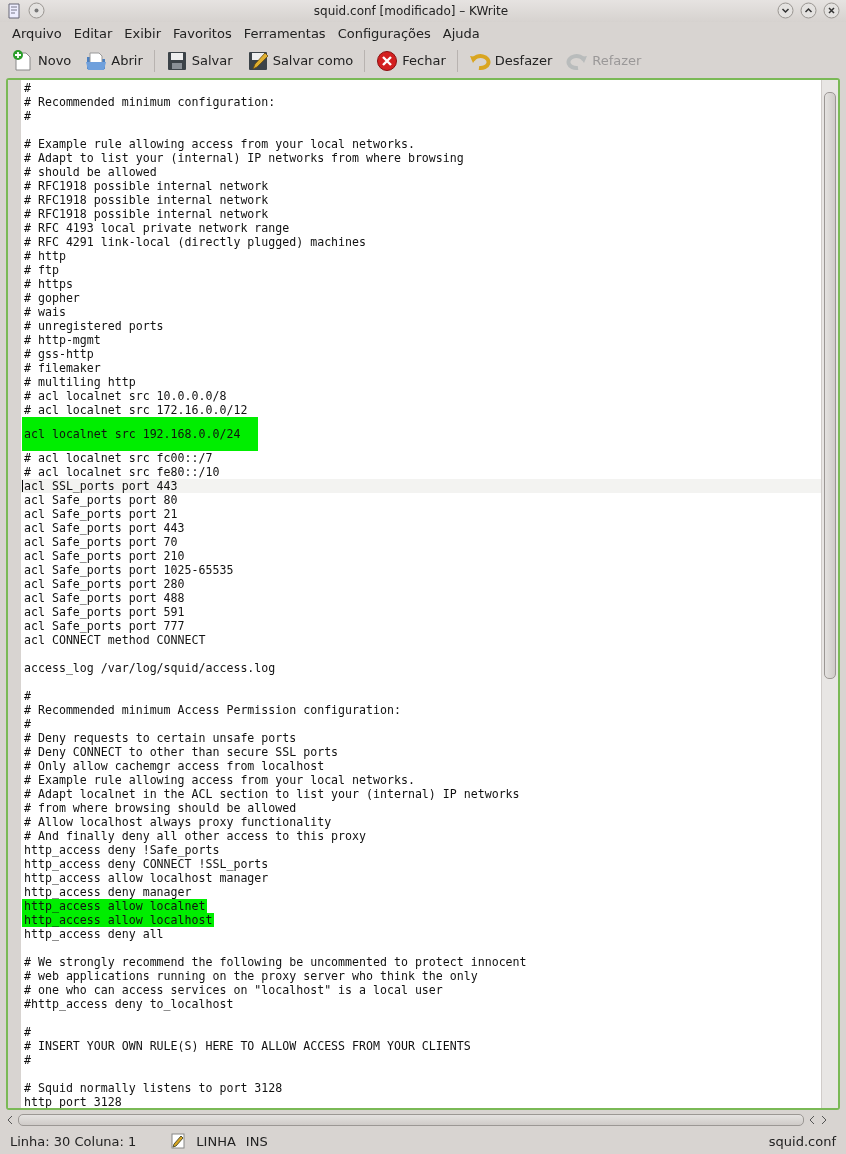 Image resolution: width=846 pixels, height=1154 pixels. I want to click on toolbar-button: Salvar, so click(199, 60).